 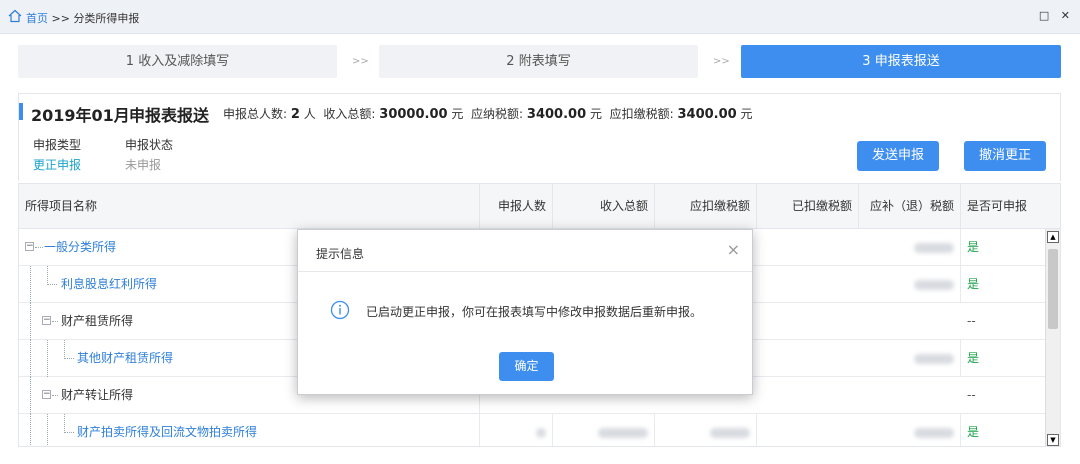 I want to click on cancel-correction-button: 撤消更正, so click(x=1005, y=156).